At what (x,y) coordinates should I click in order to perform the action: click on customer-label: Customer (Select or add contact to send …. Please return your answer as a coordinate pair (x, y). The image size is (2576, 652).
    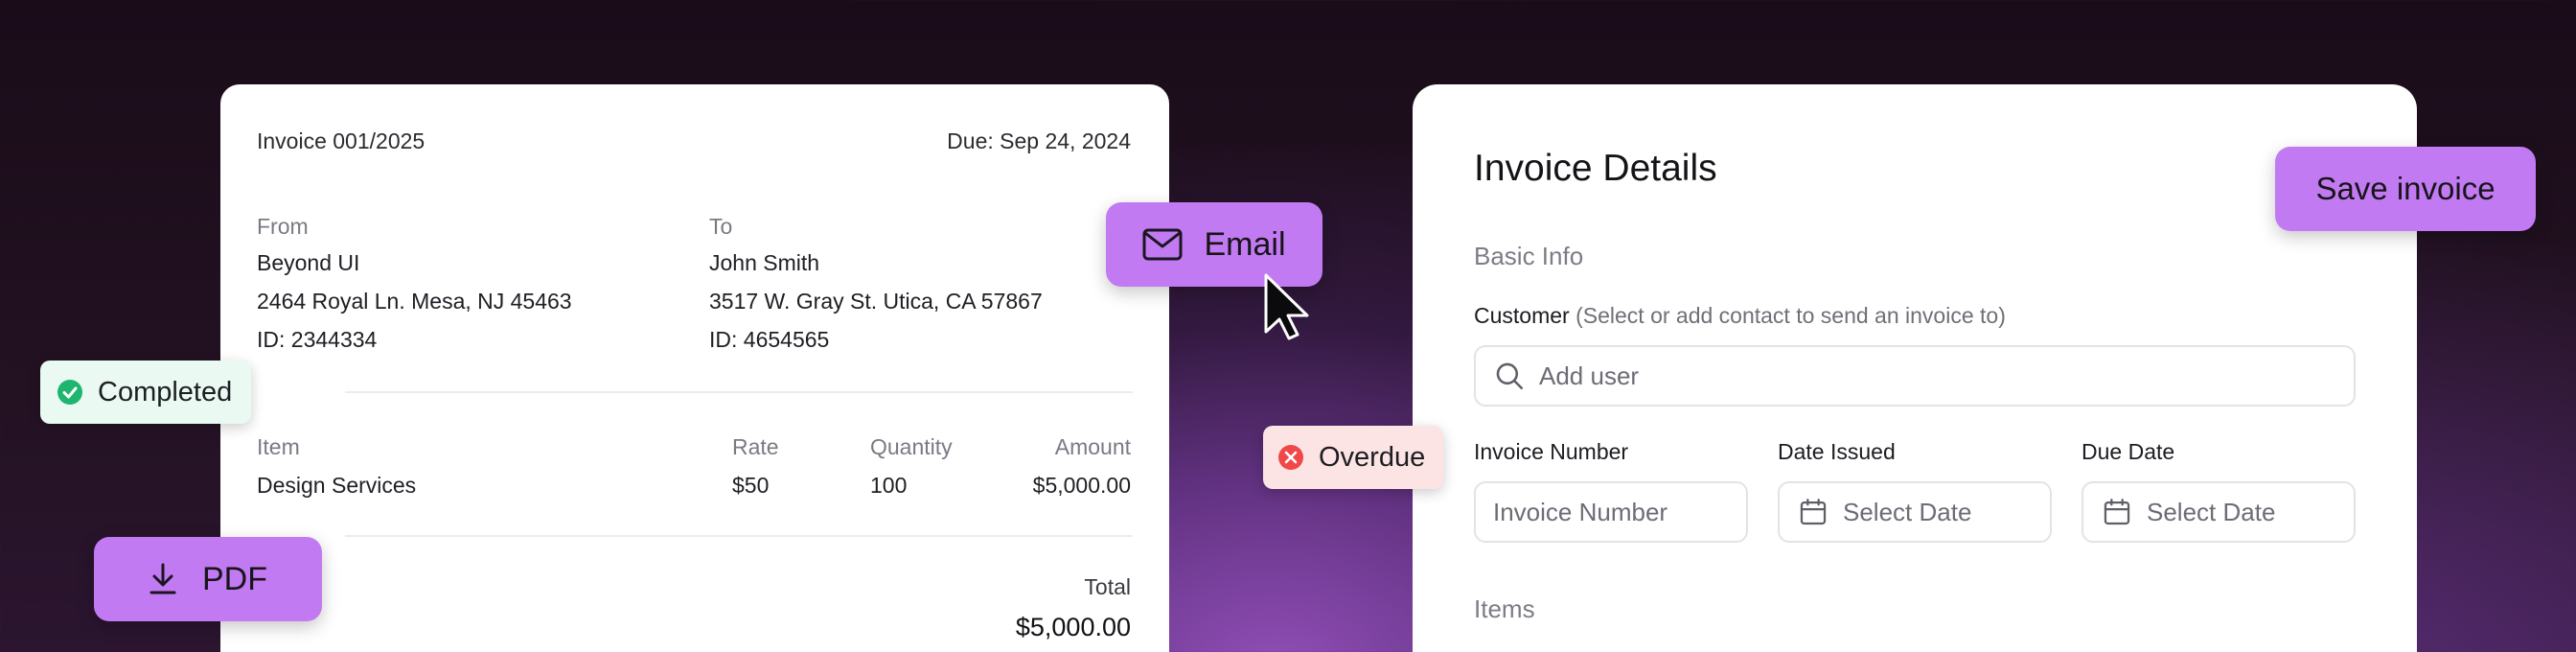
    Looking at the image, I should click on (1740, 316).